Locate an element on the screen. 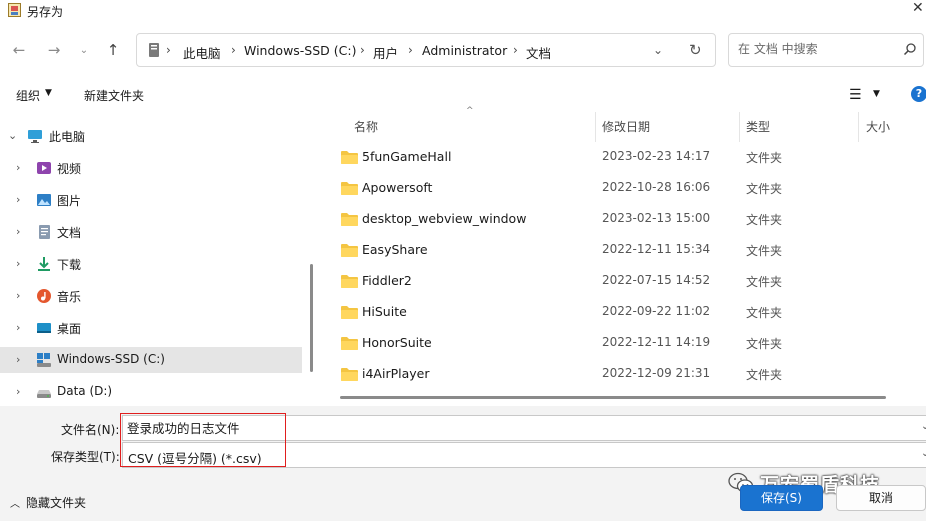 The image size is (926, 521). search-icon is located at coordinates (910, 49).